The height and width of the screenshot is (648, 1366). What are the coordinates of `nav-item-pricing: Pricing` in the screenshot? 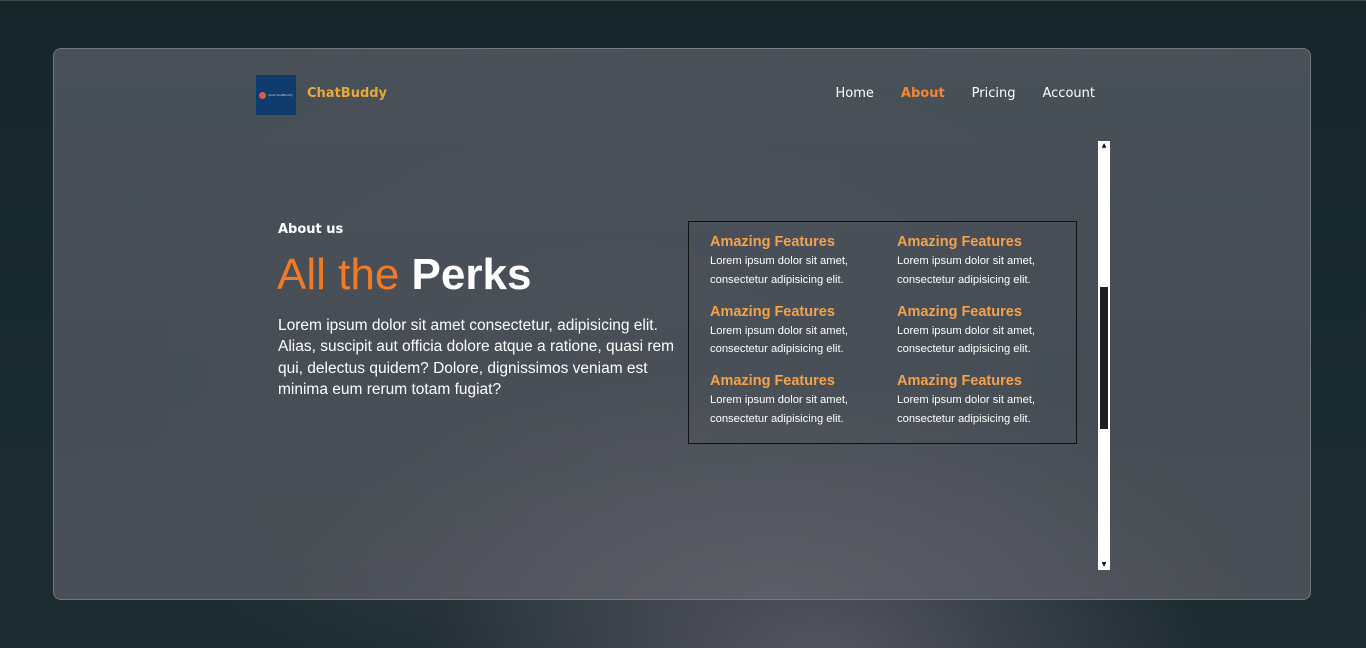 It's located at (994, 93).